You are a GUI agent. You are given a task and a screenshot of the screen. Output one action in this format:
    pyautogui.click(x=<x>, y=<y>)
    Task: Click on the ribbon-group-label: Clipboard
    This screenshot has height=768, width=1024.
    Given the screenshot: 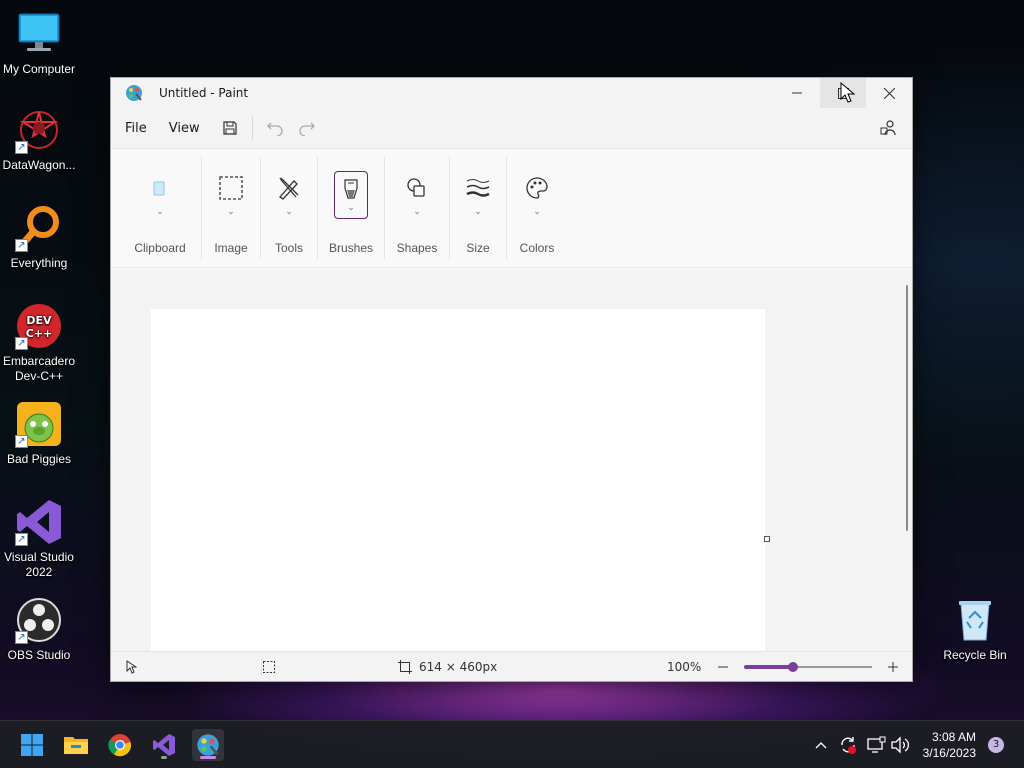 What is the action you would take?
    pyautogui.click(x=160, y=248)
    